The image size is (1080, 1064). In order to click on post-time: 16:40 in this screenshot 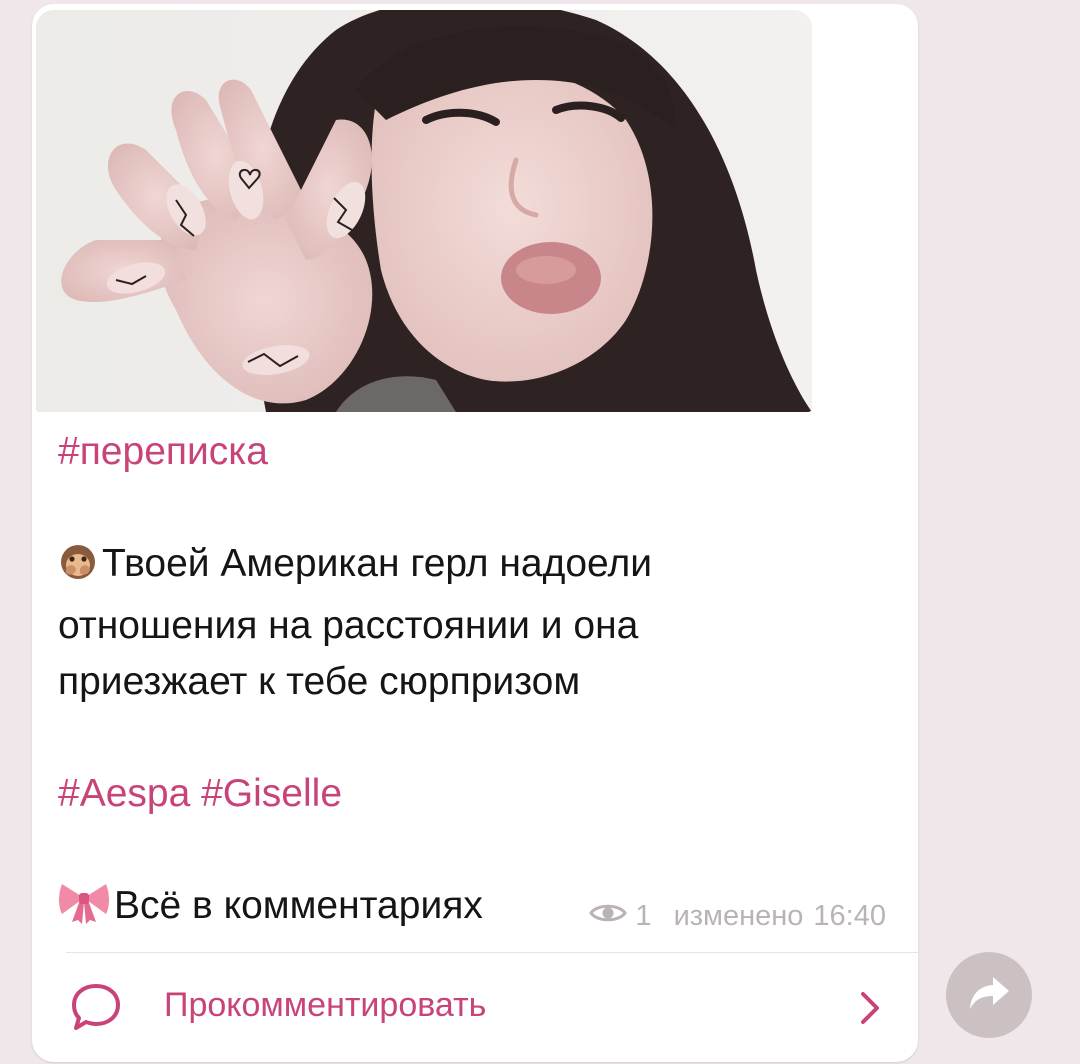, I will do `click(849, 915)`.